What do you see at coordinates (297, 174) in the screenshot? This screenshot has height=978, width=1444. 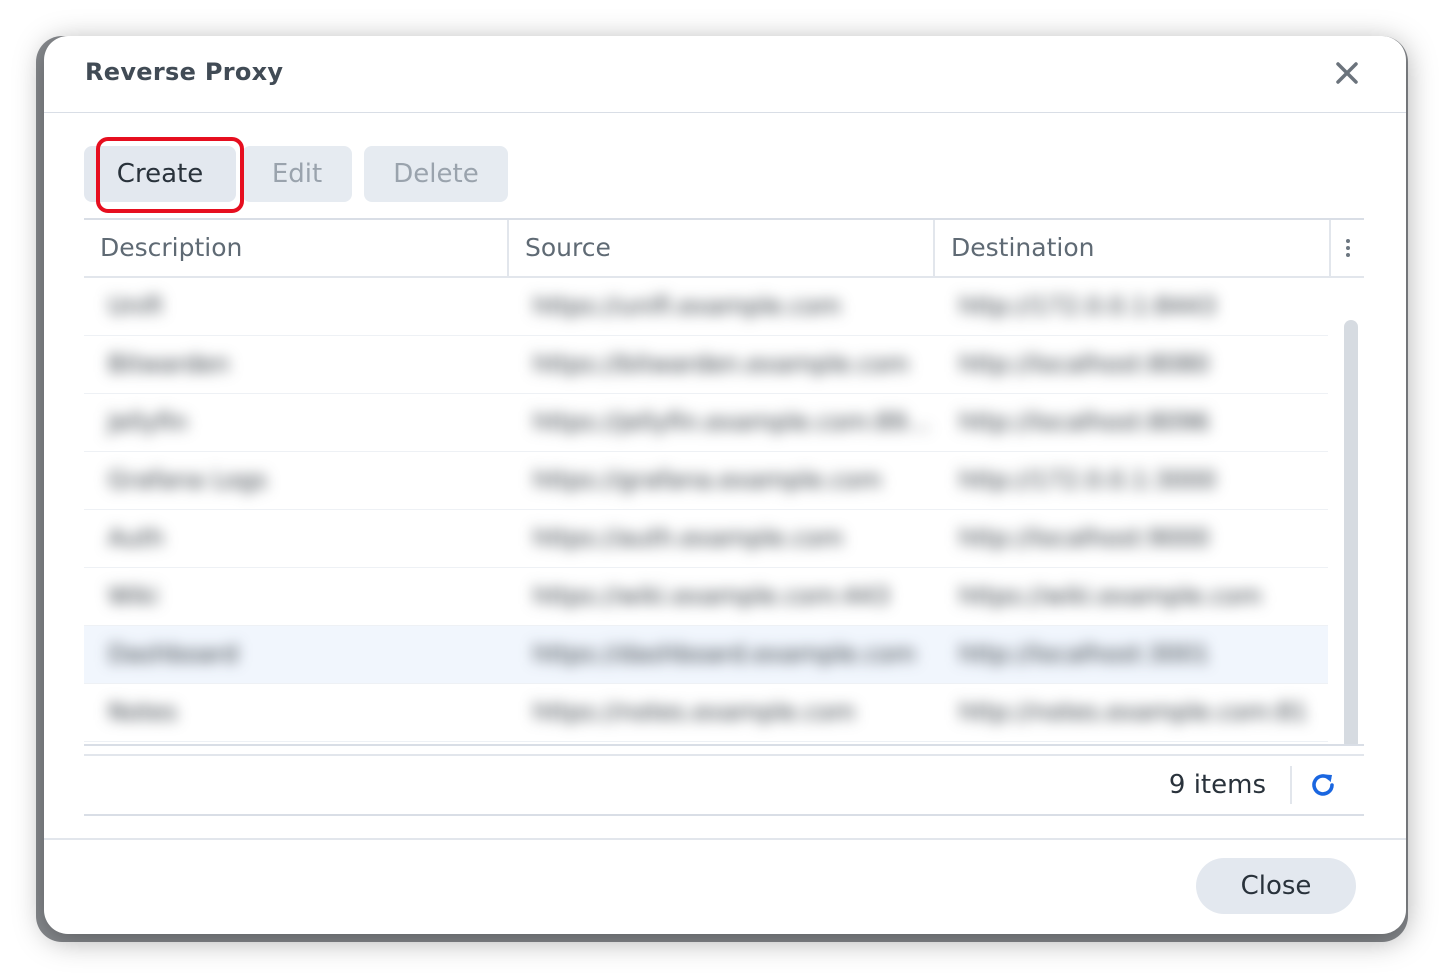 I see `edit-button: Edit` at bounding box center [297, 174].